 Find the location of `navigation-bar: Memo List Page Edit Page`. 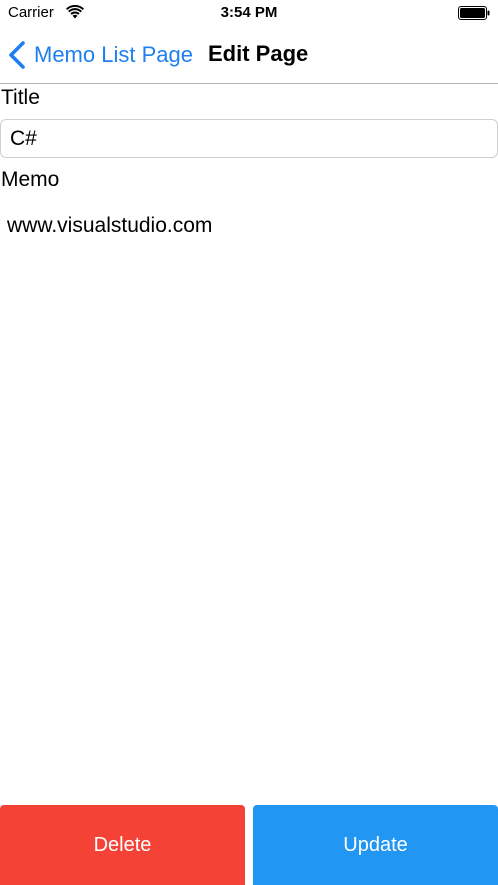

navigation-bar: Memo List Page Edit Page is located at coordinates (249, 56).